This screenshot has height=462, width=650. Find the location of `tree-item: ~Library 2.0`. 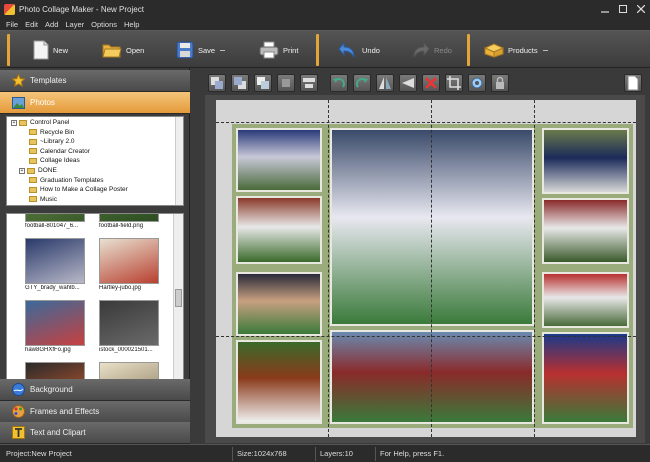

tree-item: ~Library 2.0 is located at coordinates (52, 141).